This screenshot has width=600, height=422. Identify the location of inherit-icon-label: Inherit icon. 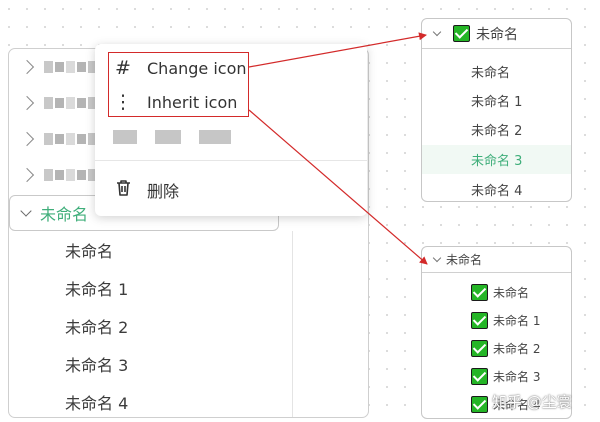
(192, 102).